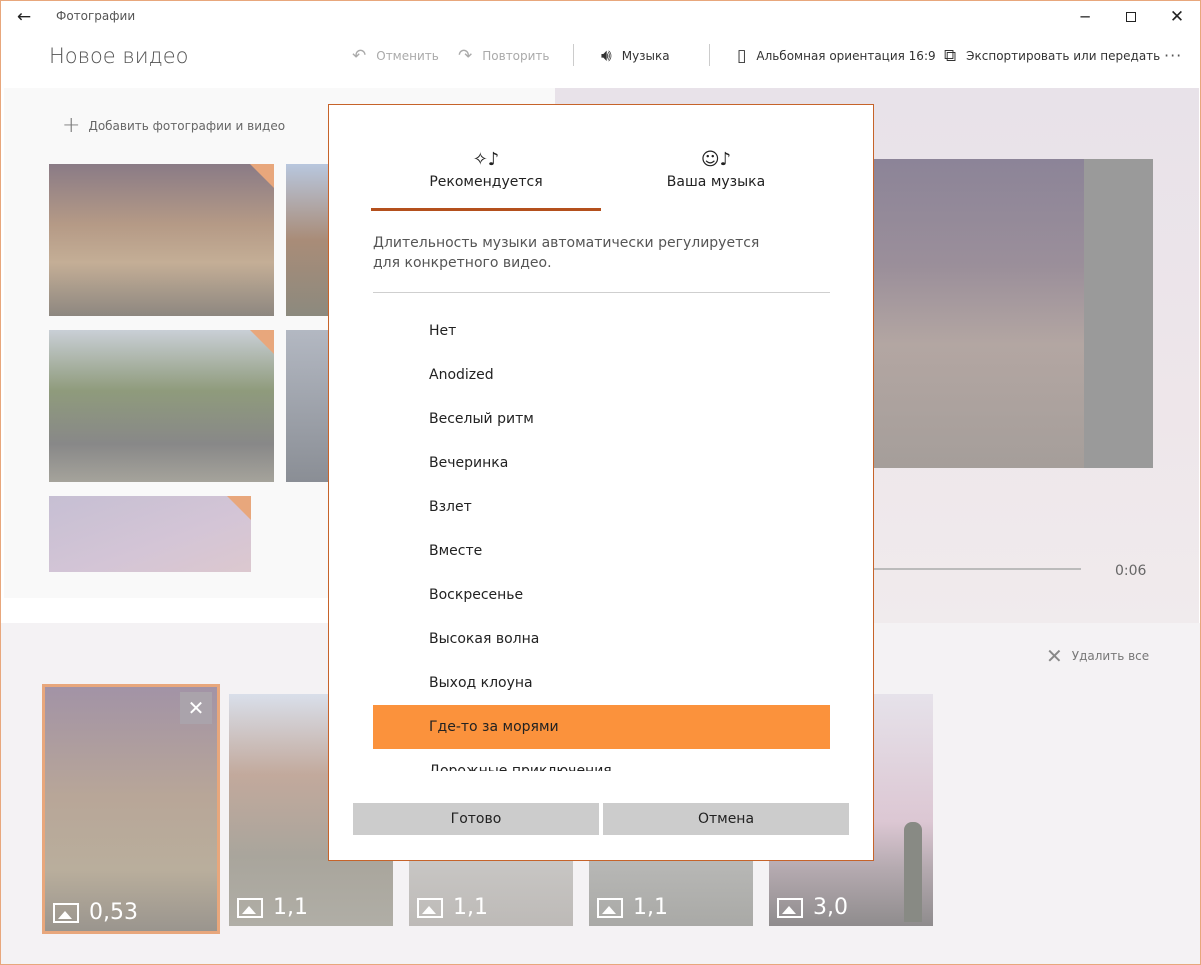  What do you see at coordinates (1131, 571) in the screenshot?
I see `video-duration: 0:06` at bounding box center [1131, 571].